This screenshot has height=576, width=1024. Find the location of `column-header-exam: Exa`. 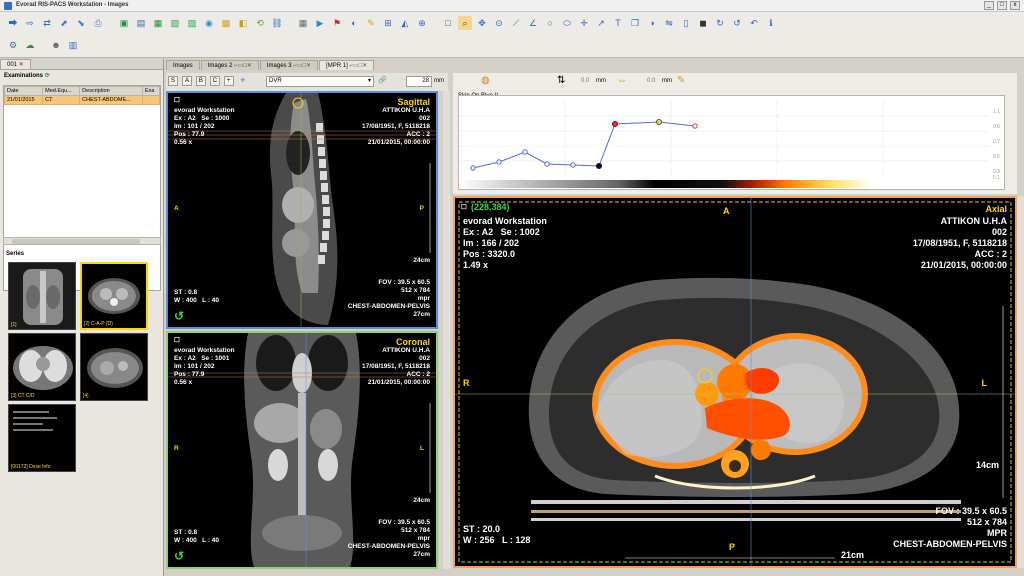

column-header-exam: Exa is located at coordinates (151, 91).